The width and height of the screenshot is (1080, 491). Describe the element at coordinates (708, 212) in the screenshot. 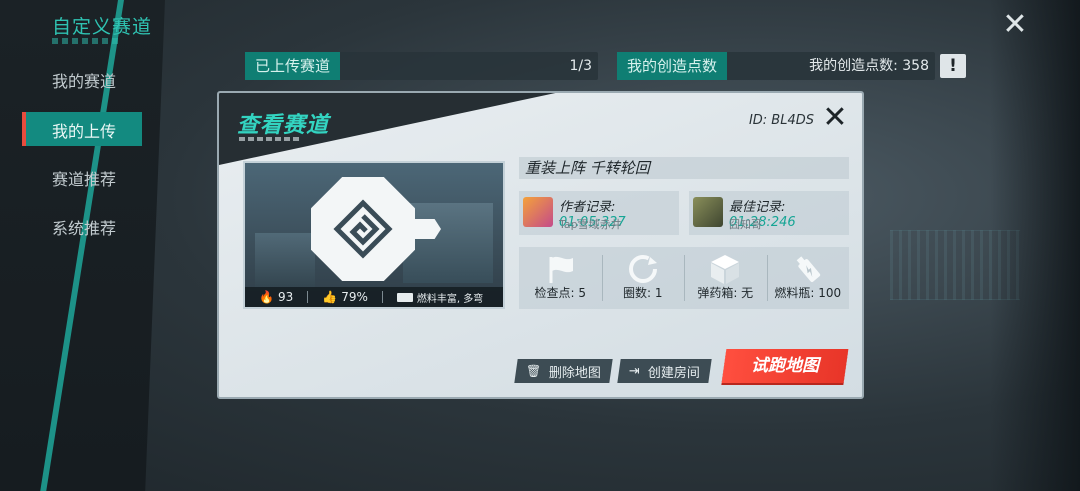

I see `best-record-avatar` at that location.